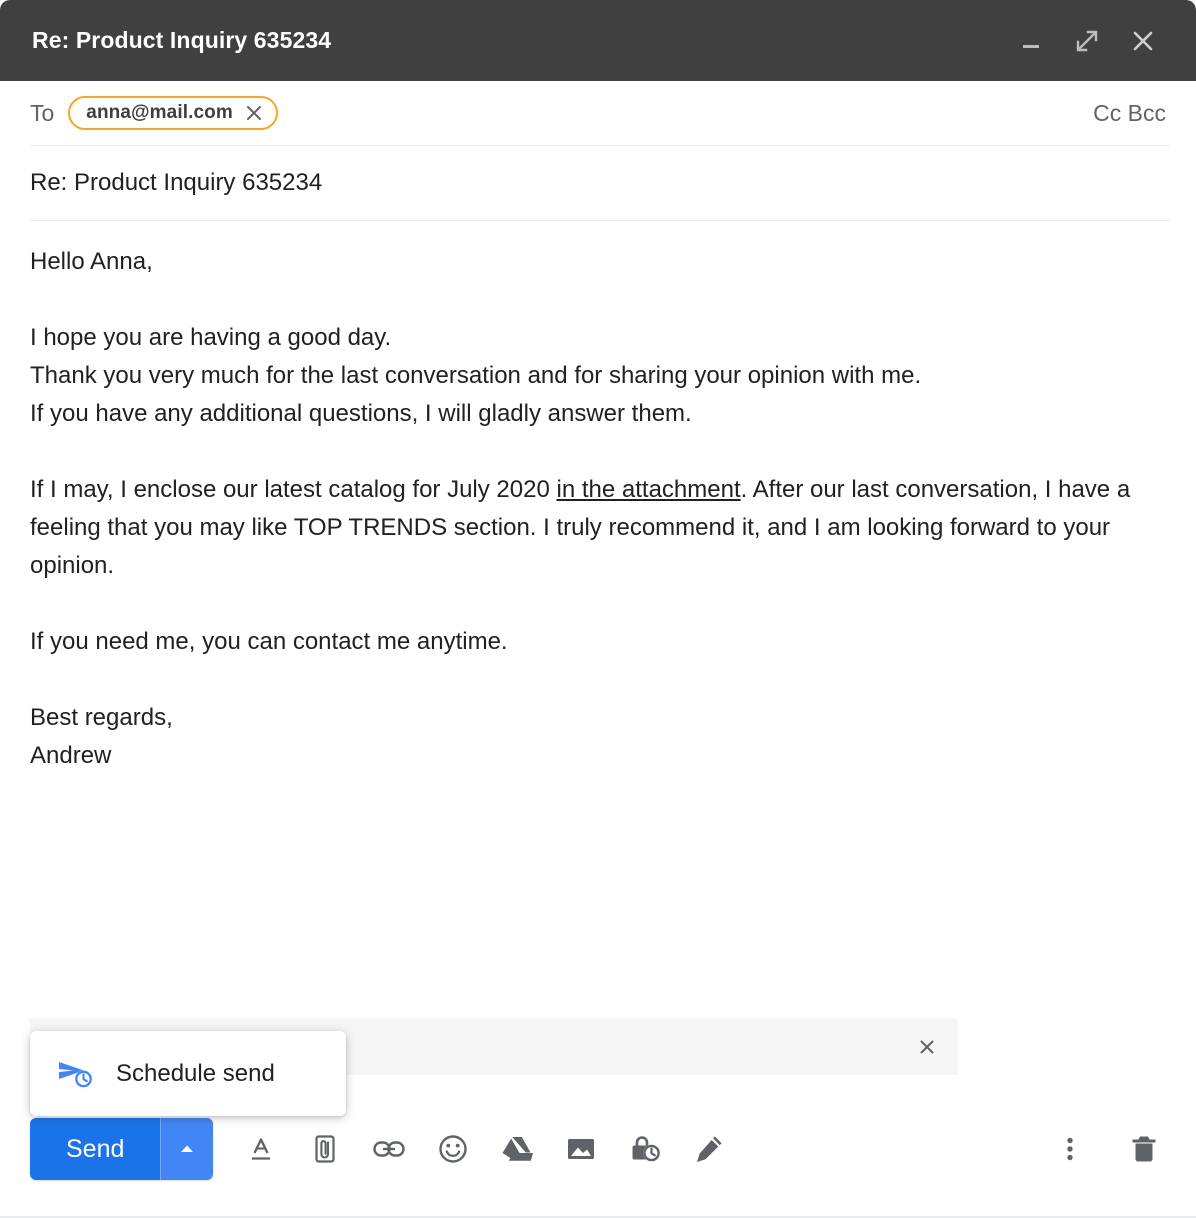 This screenshot has height=1218, width=1196. What do you see at coordinates (159, 112) in the screenshot?
I see `recipient-email: anna@mail.com` at bounding box center [159, 112].